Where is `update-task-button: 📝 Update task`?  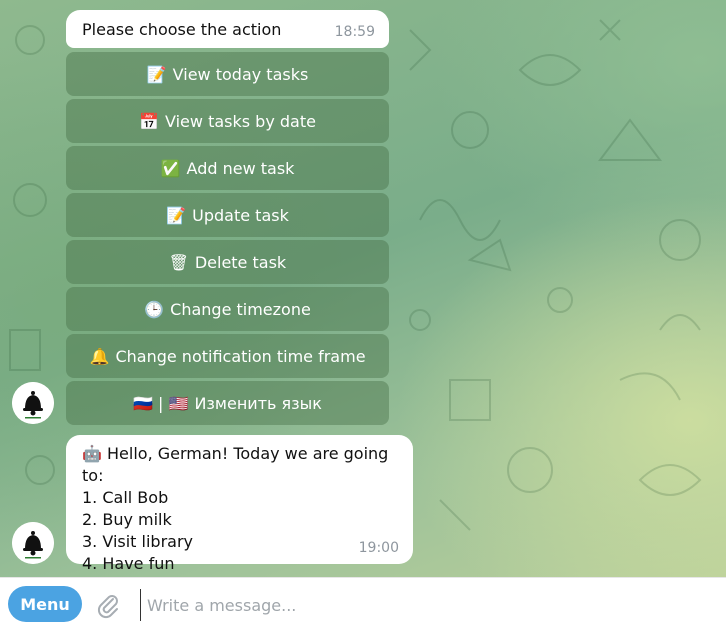
update-task-button: 📝 Update task is located at coordinates (227, 215).